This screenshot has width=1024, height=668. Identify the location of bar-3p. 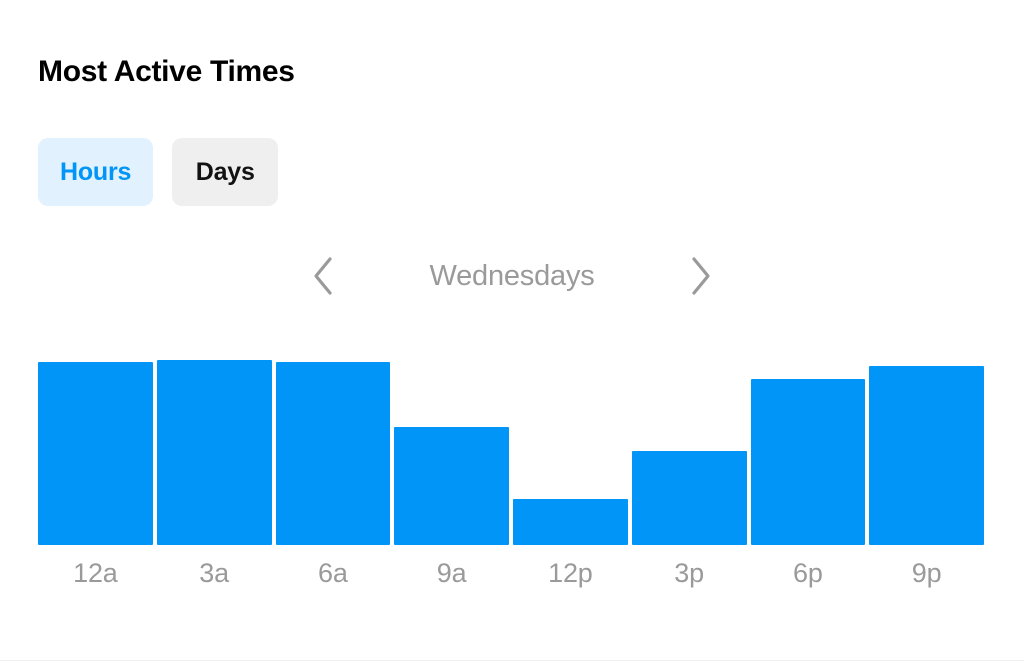
(689, 497).